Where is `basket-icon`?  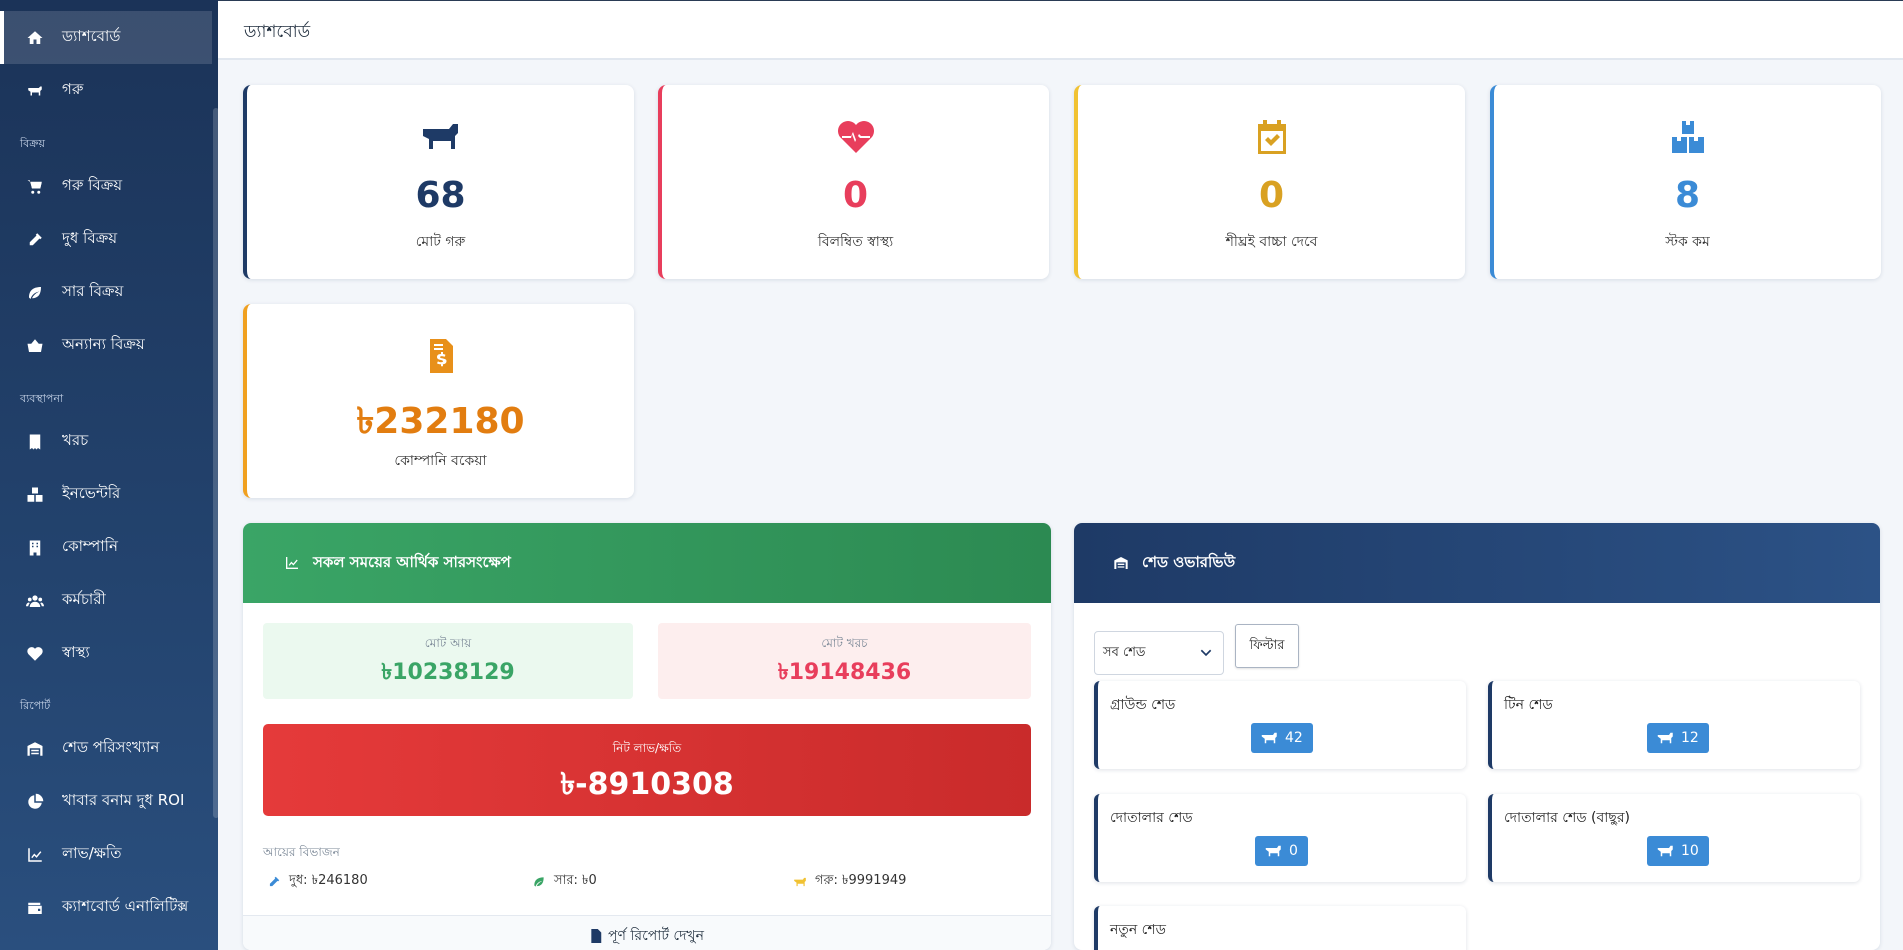
basket-icon is located at coordinates (35, 346).